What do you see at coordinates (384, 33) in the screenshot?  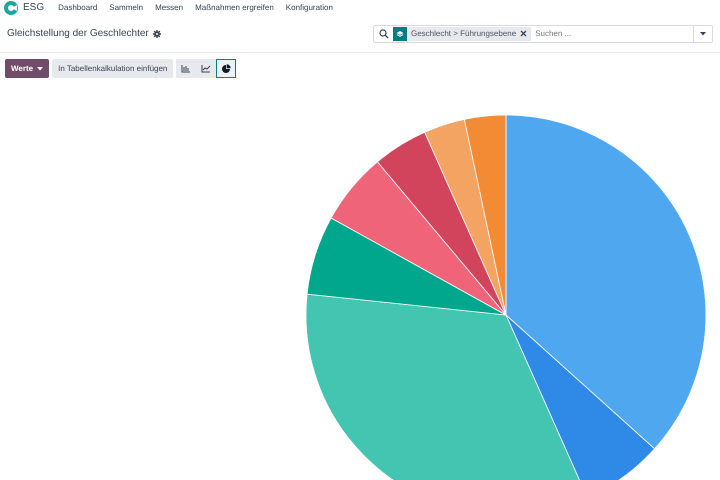 I see `search-icon` at bounding box center [384, 33].